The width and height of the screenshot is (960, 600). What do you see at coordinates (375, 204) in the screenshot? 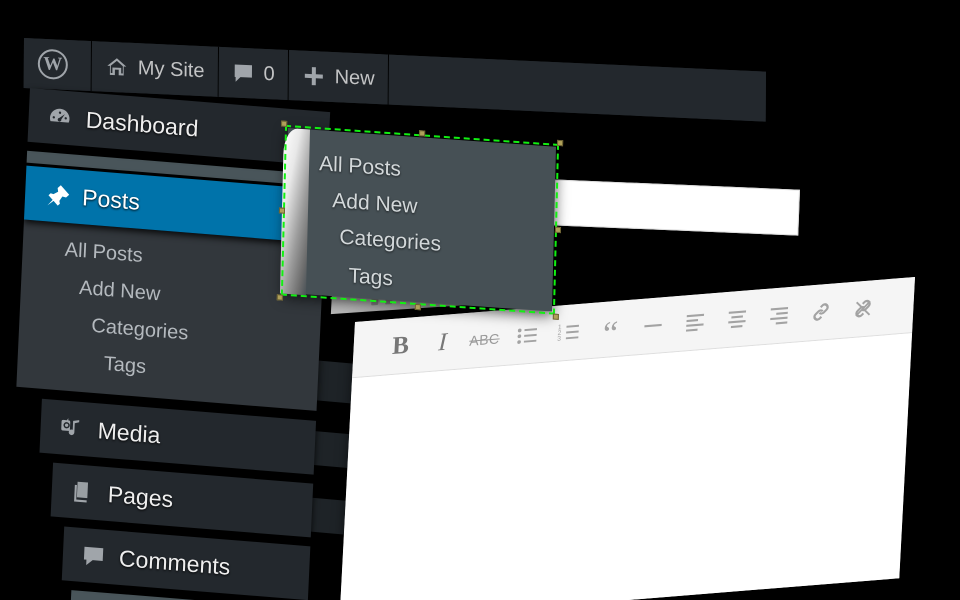
I see `flyout-item-add-new: Add New` at bounding box center [375, 204].